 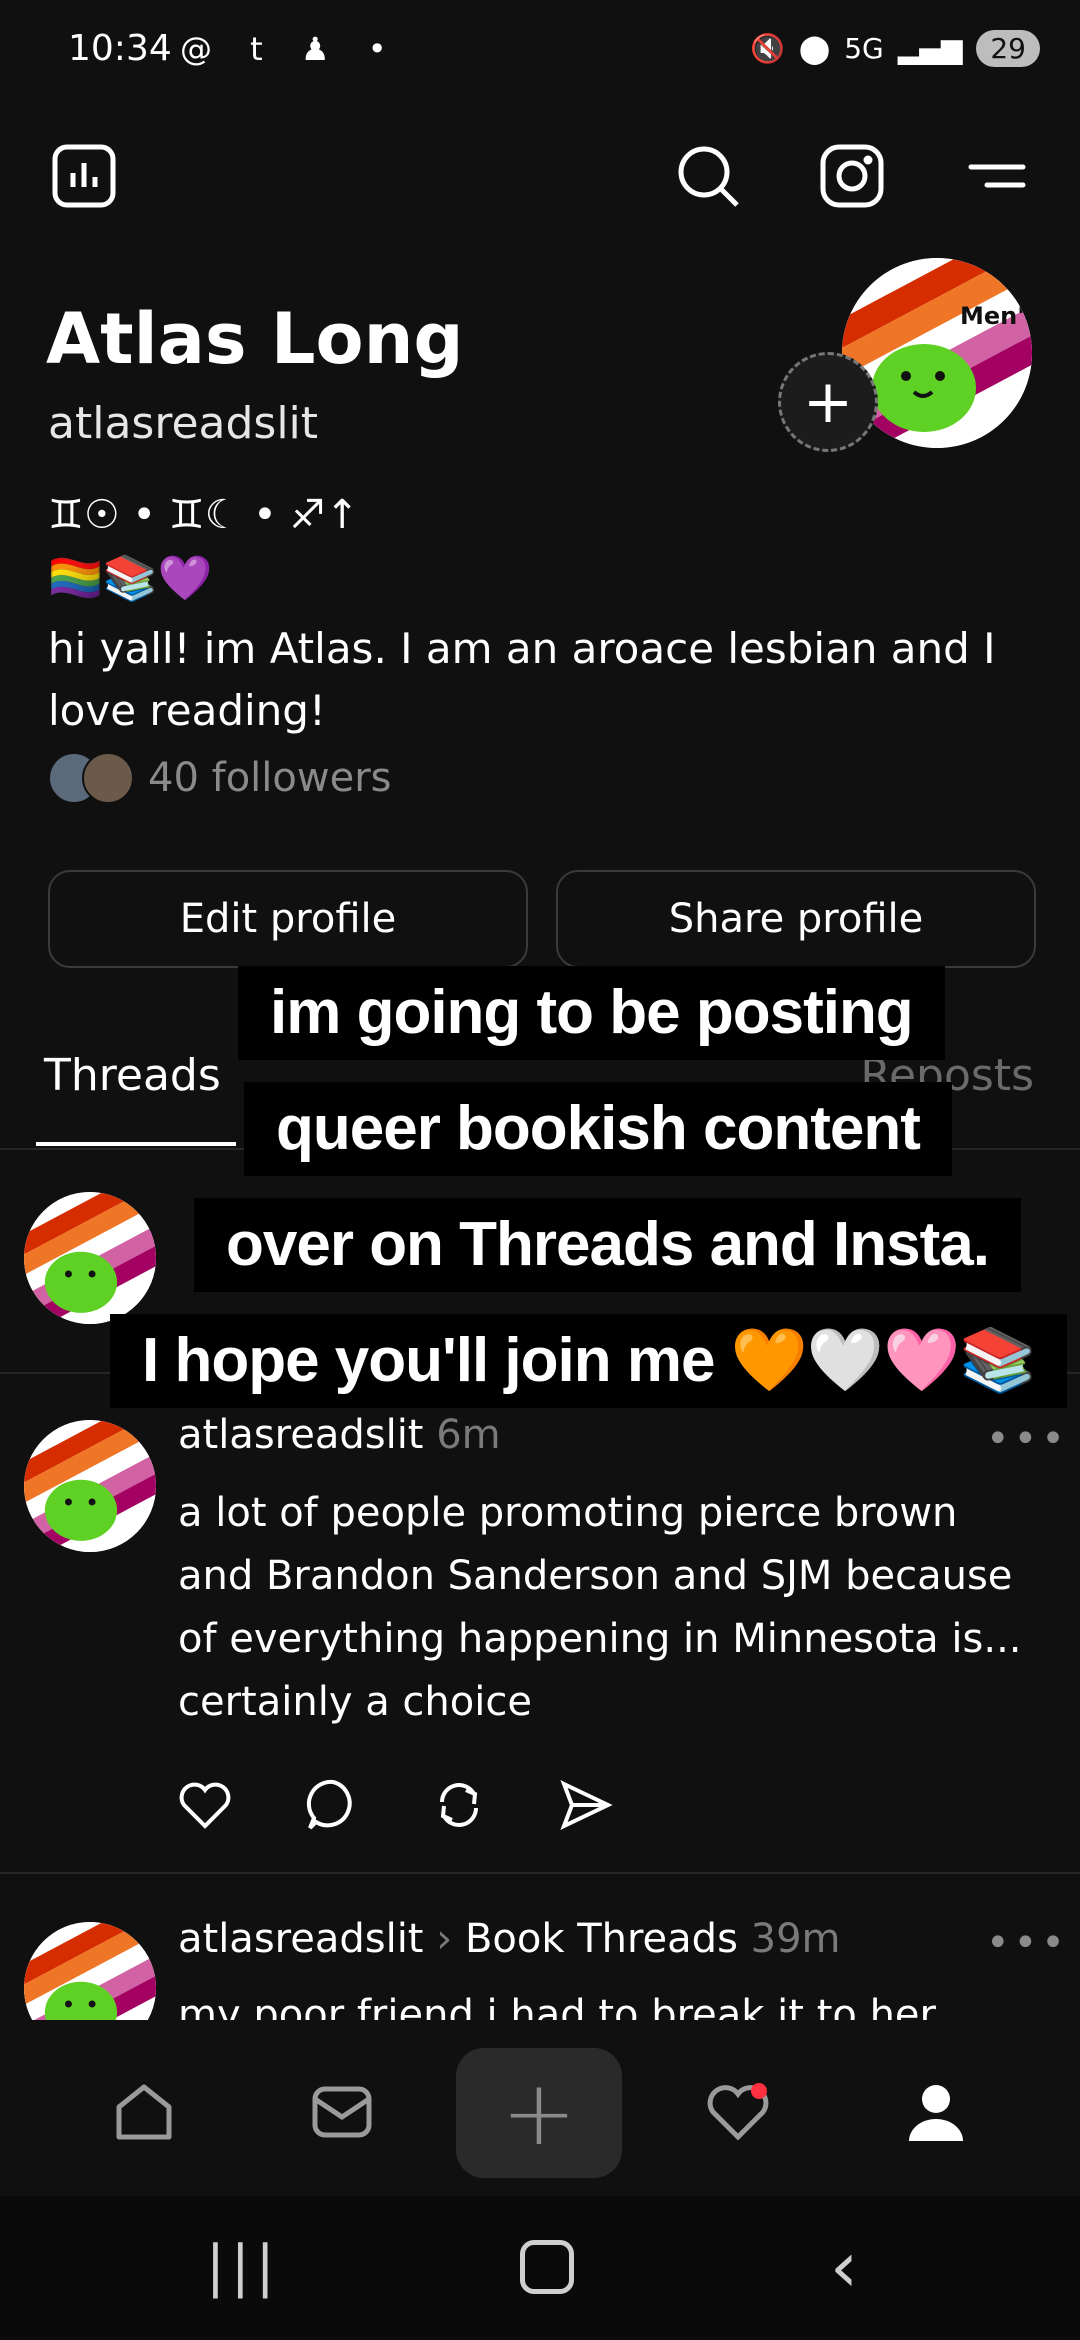 I want to click on nav-inbox, so click(x=342, y=2112).